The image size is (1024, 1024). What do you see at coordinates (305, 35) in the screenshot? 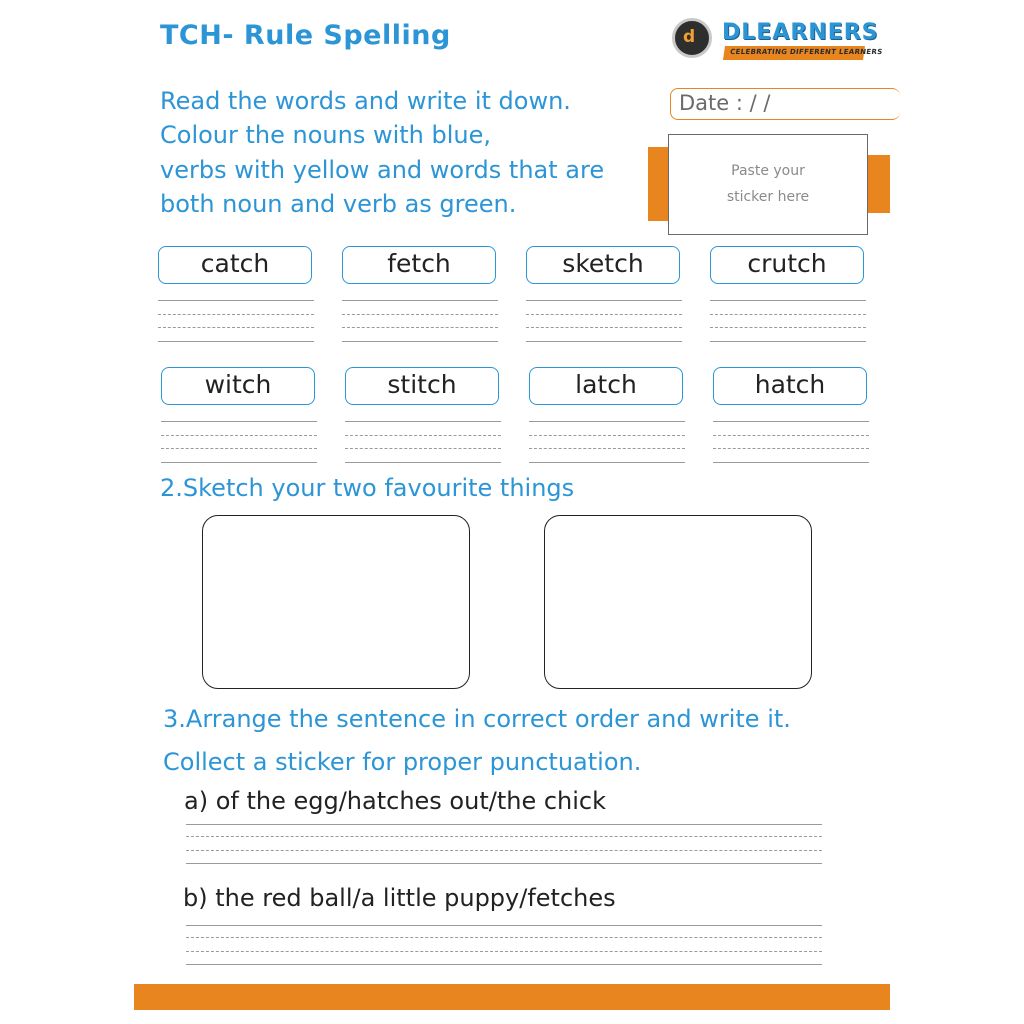
I see `page-title: TCH- Rule Spelling` at bounding box center [305, 35].